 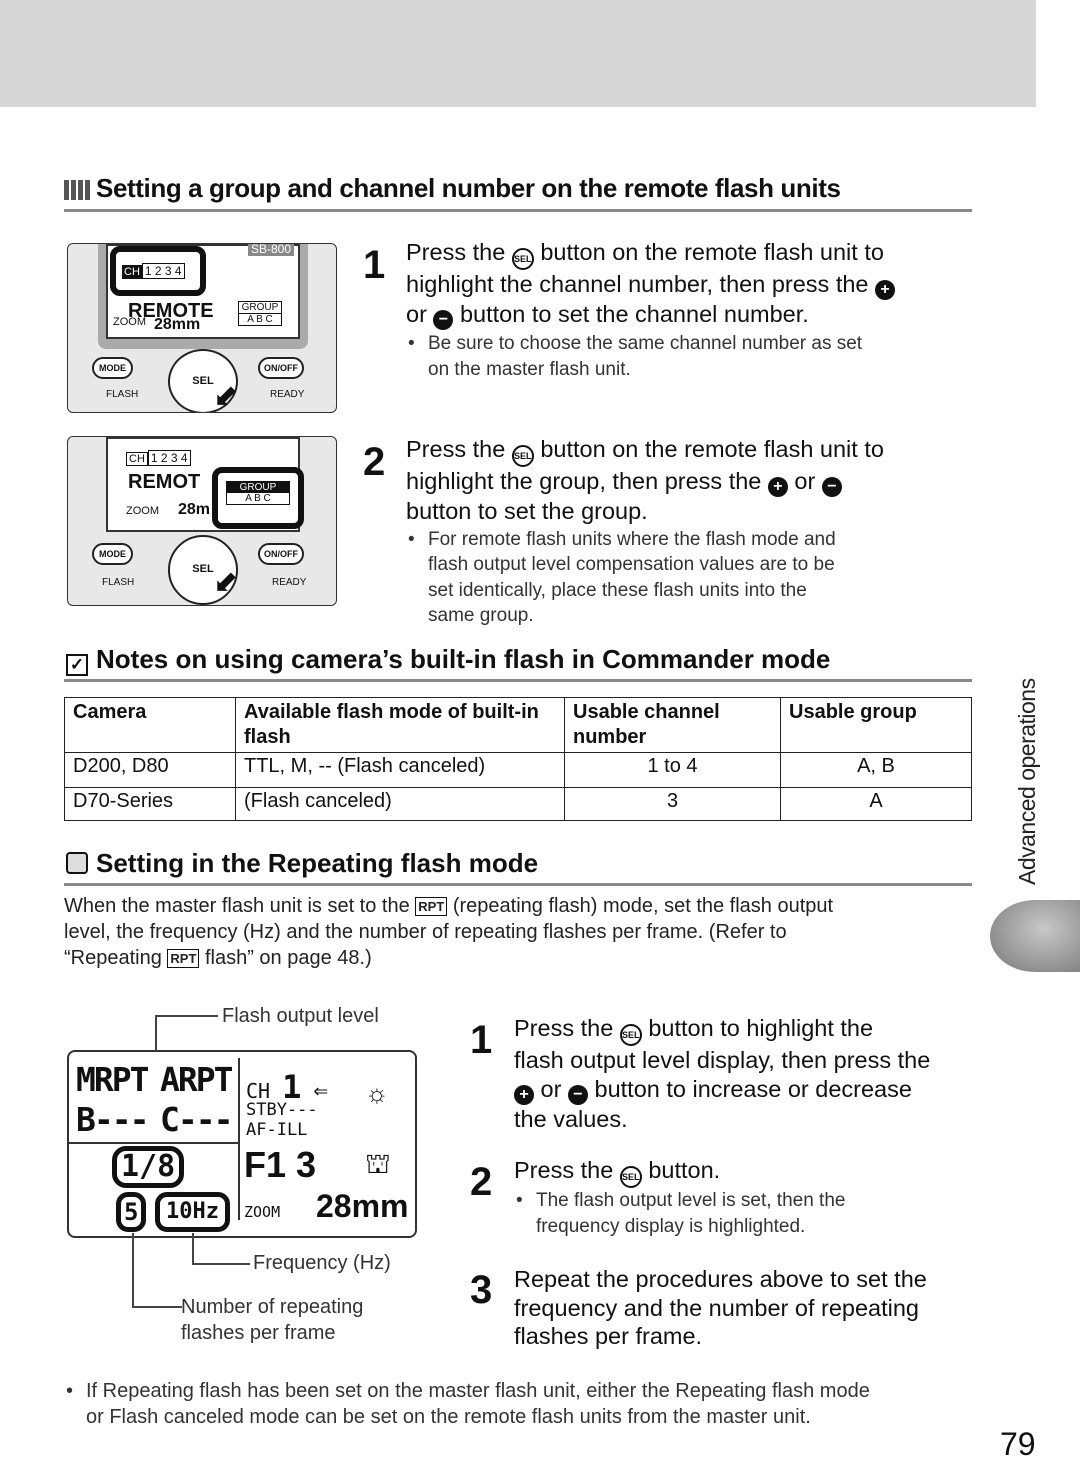 What do you see at coordinates (571, 1118) in the screenshot?
I see `text: the values.` at bounding box center [571, 1118].